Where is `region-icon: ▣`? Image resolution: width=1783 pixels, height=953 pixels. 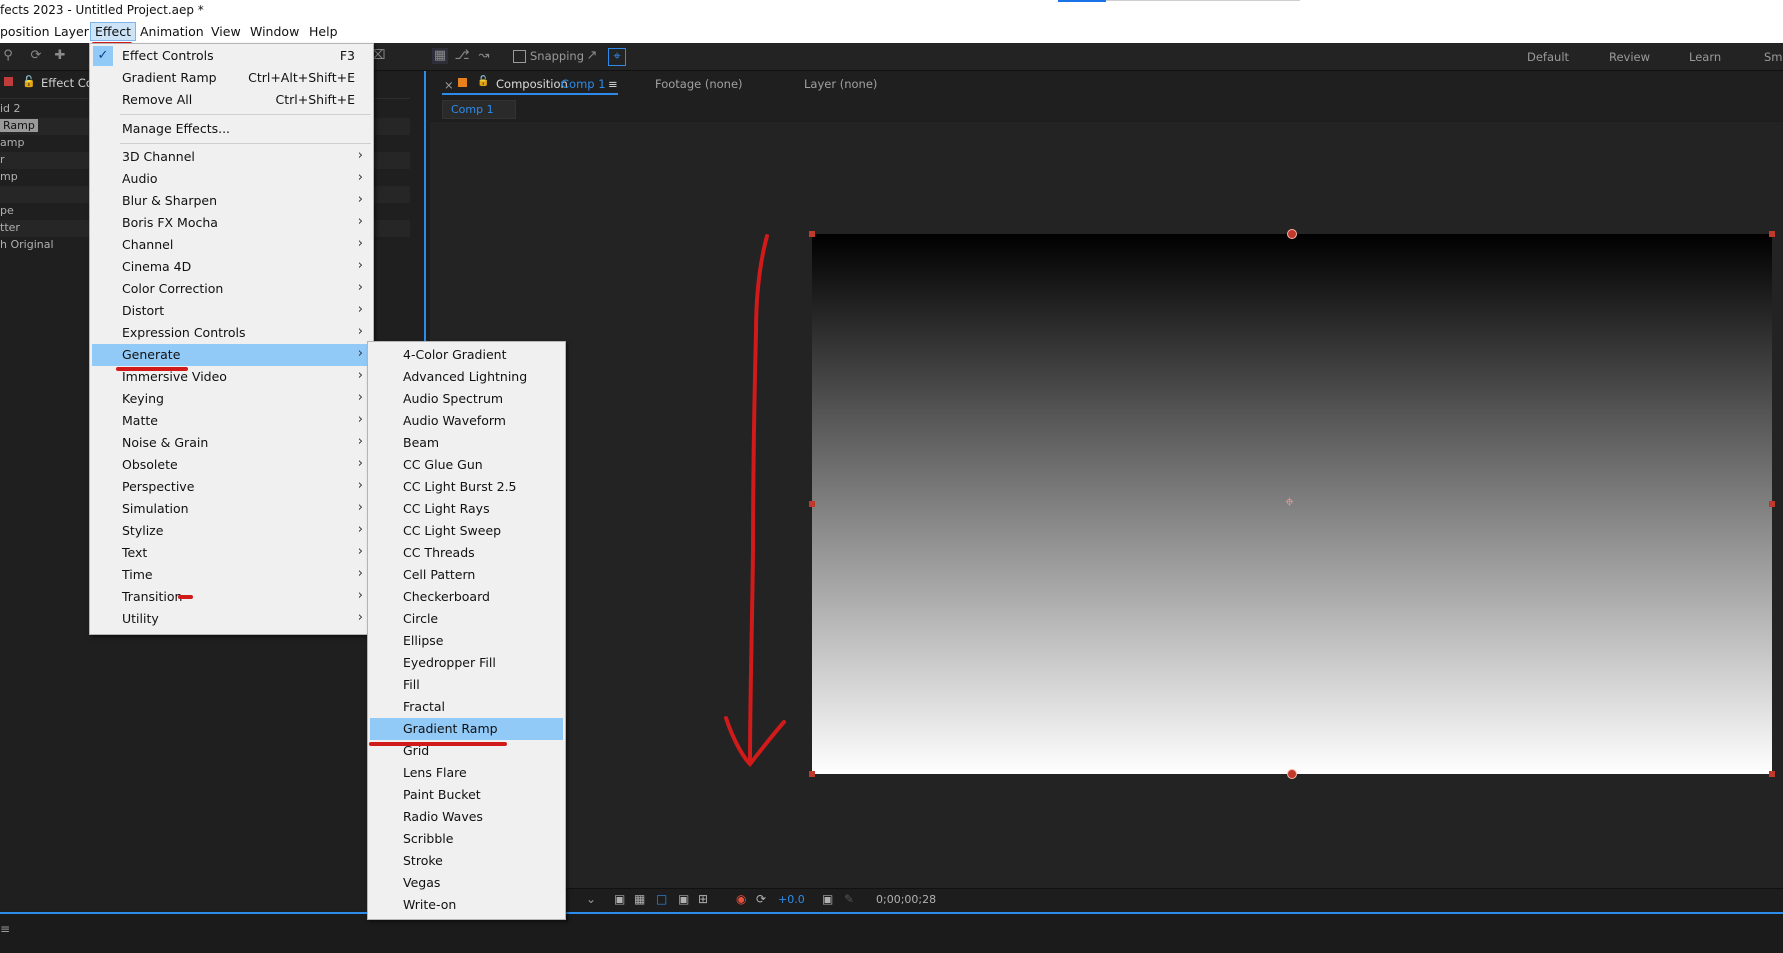 region-icon: ▣ is located at coordinates (683, 899).